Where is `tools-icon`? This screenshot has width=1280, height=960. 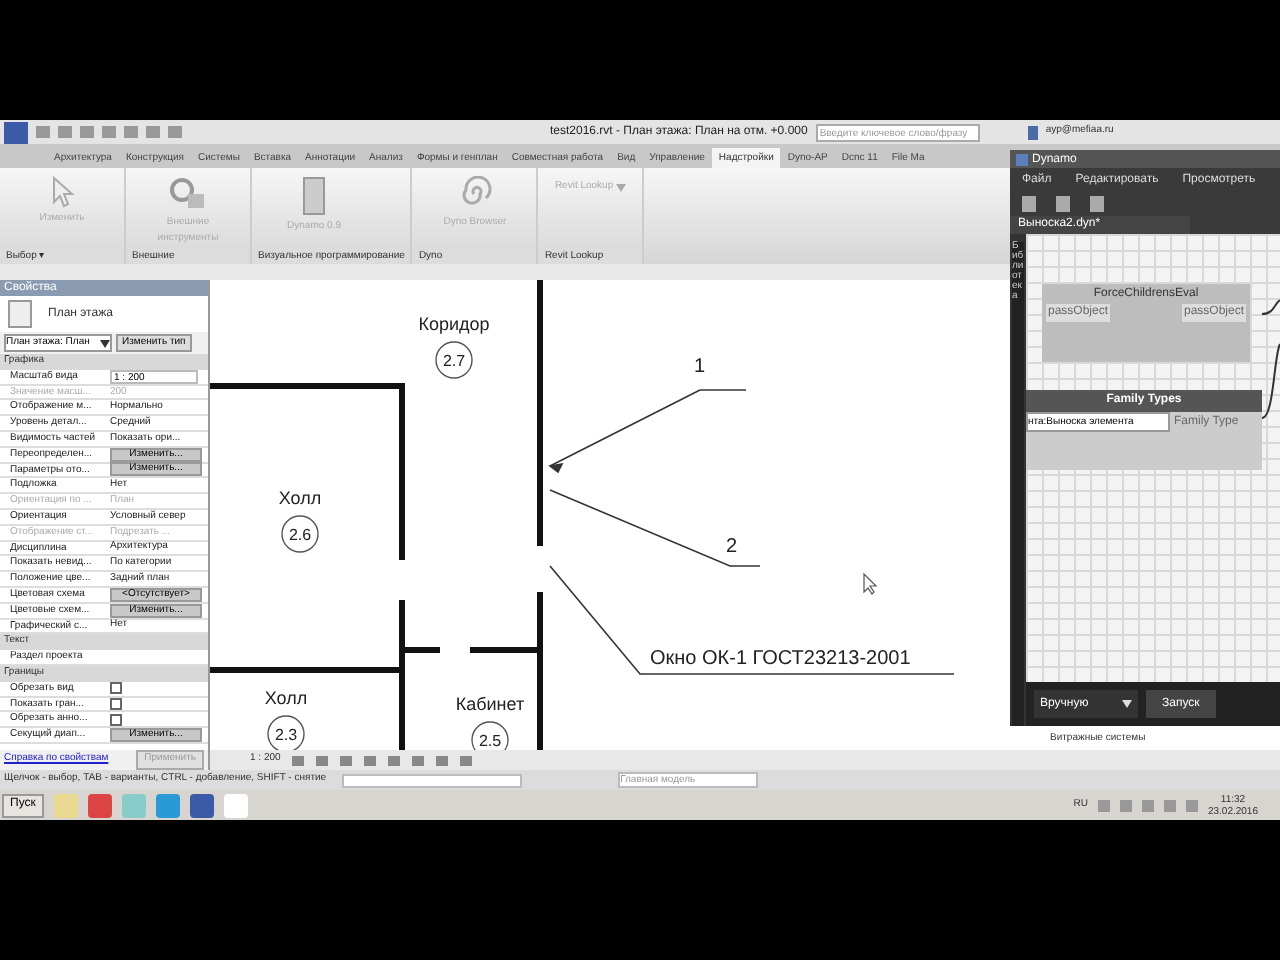 tools-icon is located at coordinates (188, 194).